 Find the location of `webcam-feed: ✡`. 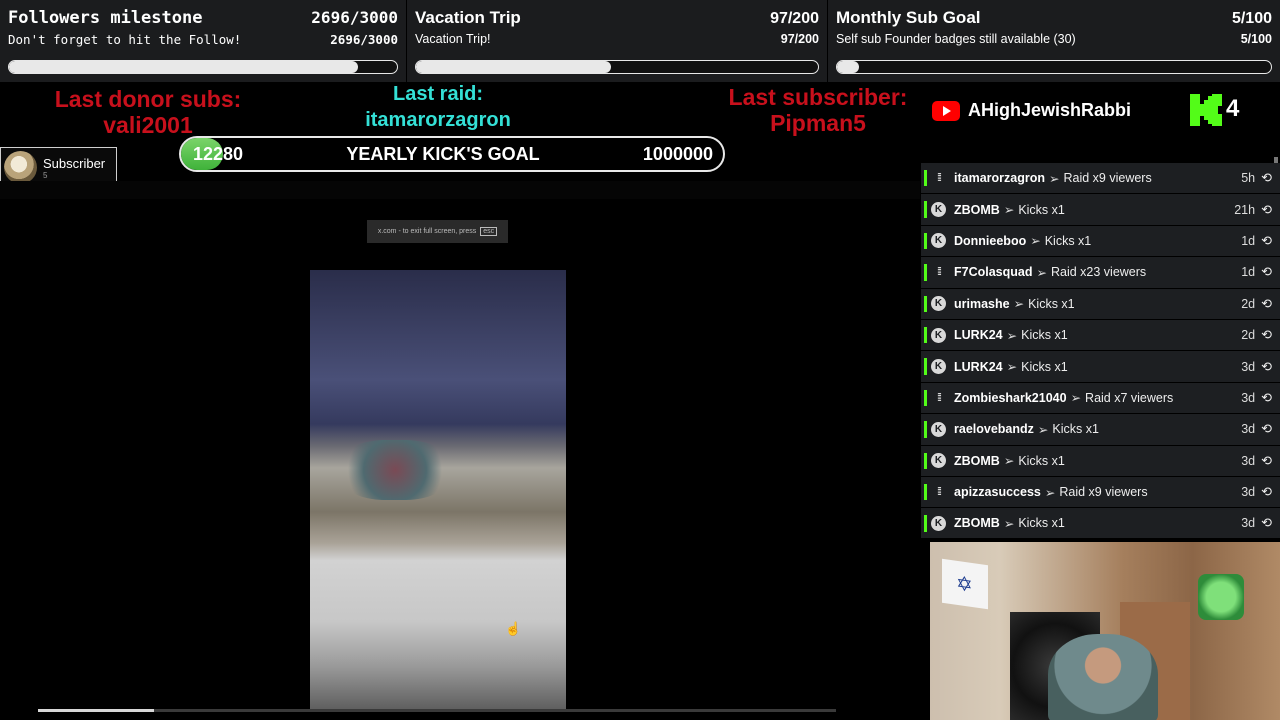

webcam-feed: ✡ is located at coordinates (1105, 631).